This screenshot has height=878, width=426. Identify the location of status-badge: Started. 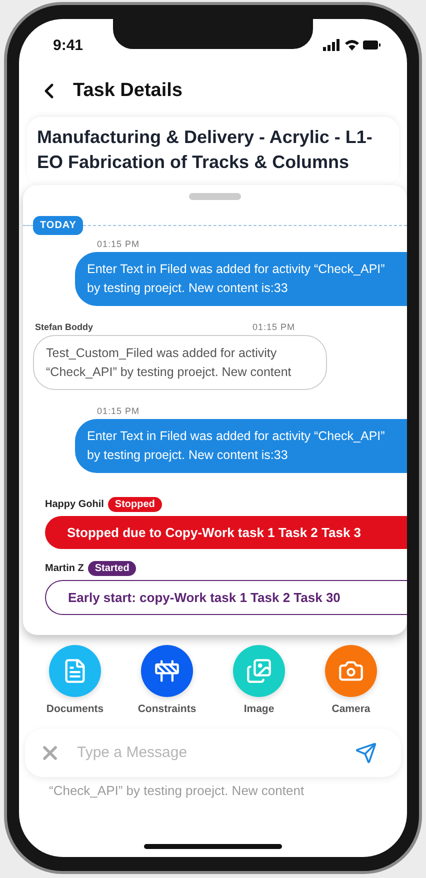
(112, 568).